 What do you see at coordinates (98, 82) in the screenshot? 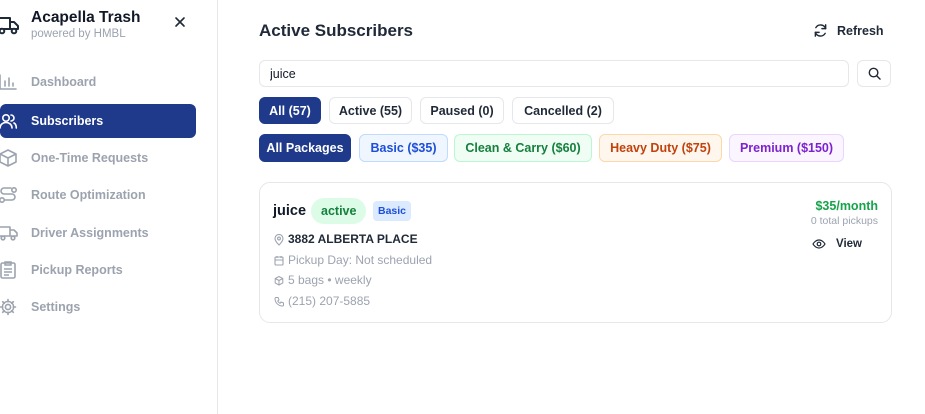
I see `sidebar-item-dashboard: Dashboard` at bounding box center [98, 82].